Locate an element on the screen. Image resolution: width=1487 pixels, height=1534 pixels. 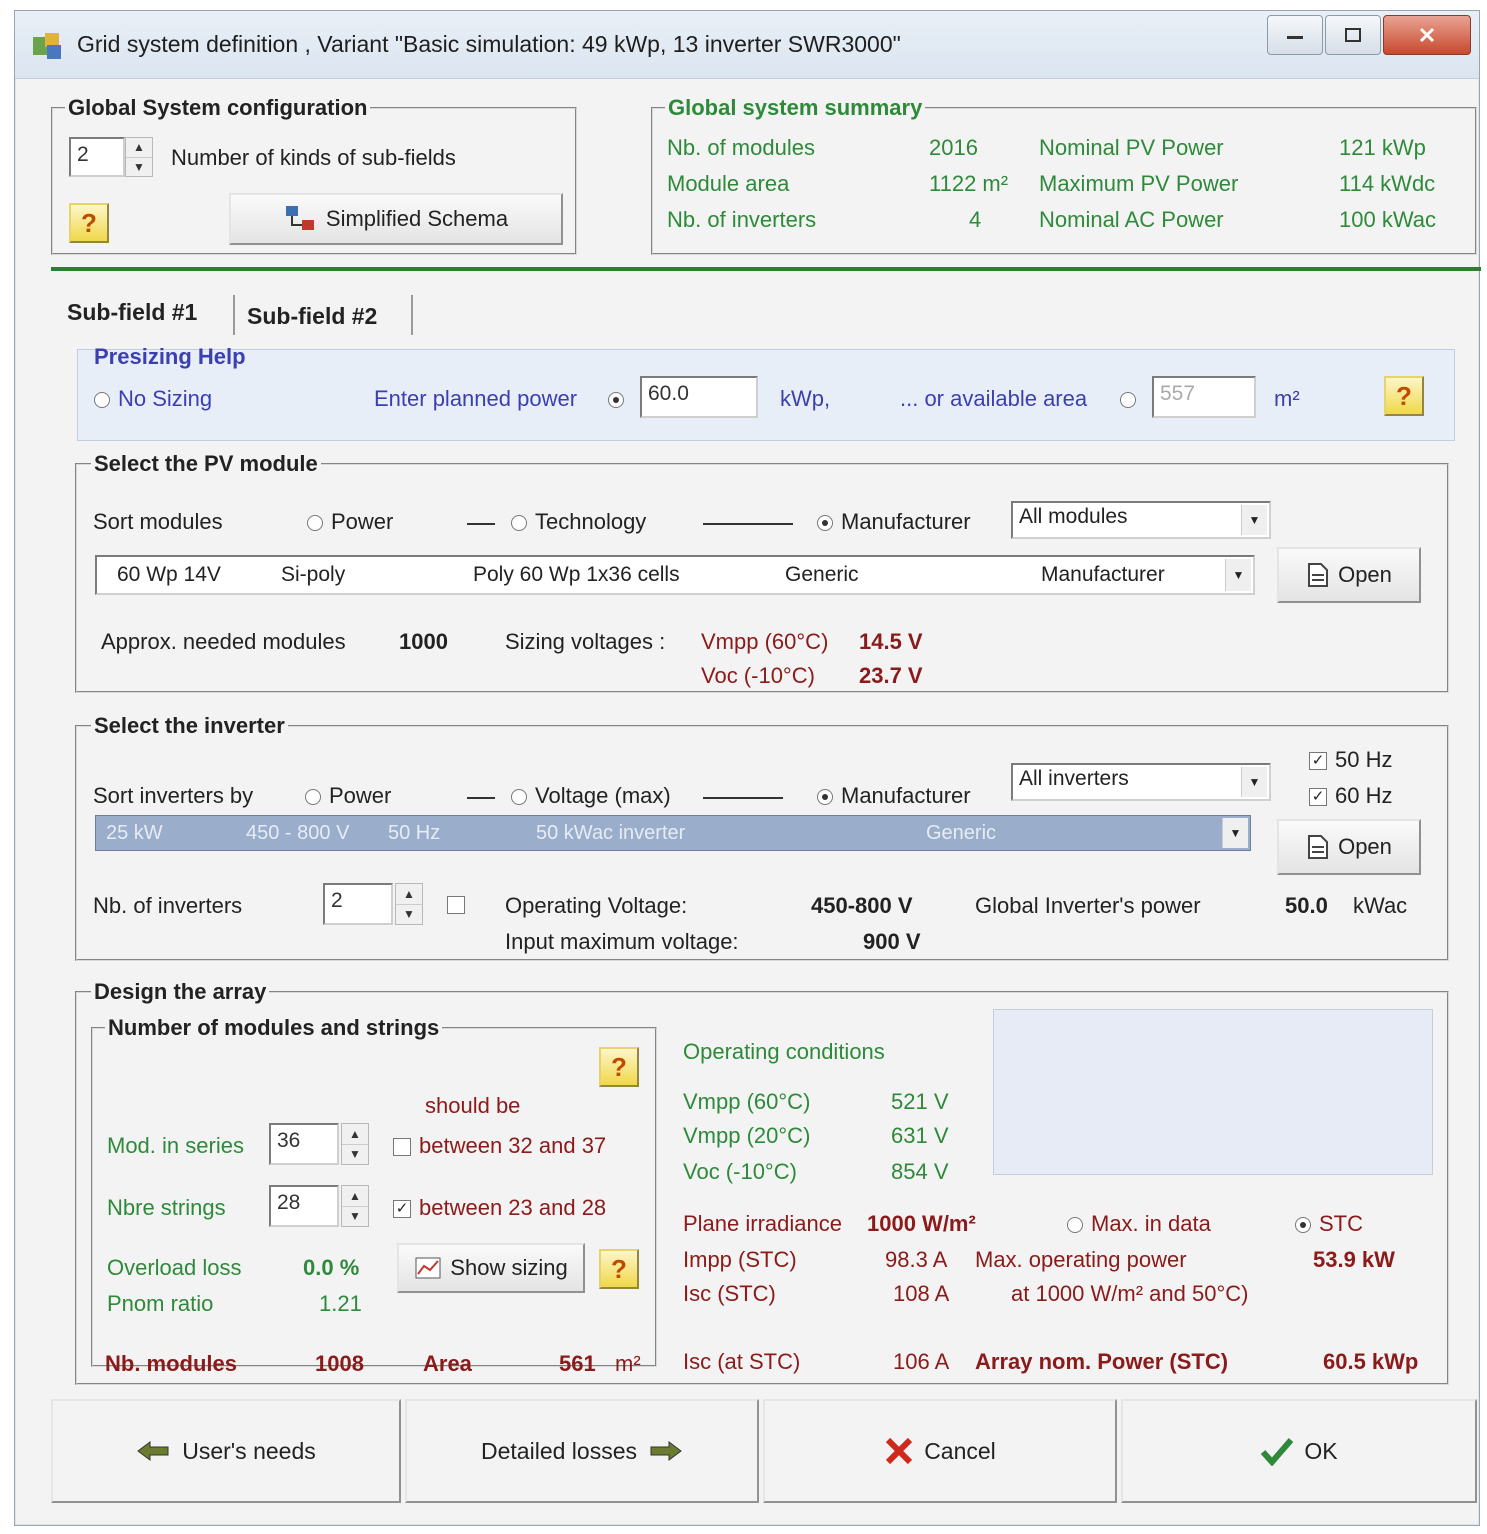
sort-inv-manufacturer-radio: Manufacturer is located at coordinates (894, 796).